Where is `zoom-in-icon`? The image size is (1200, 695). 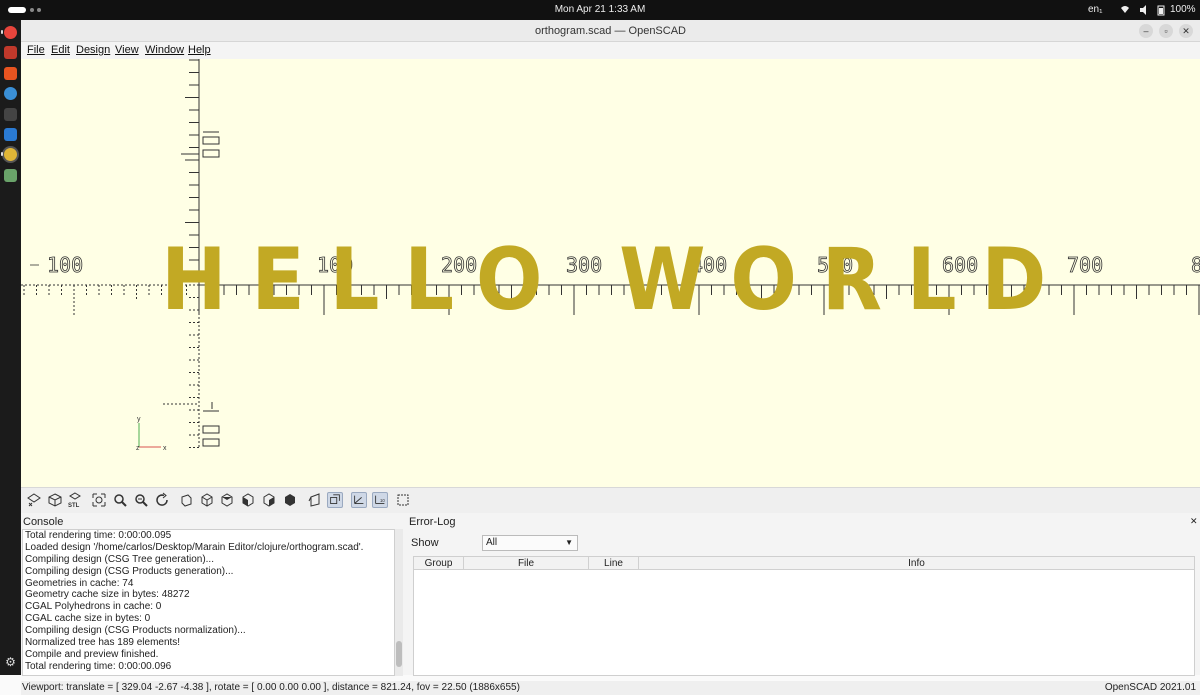 zoom-in-icon is located at coordinates (120, 500).